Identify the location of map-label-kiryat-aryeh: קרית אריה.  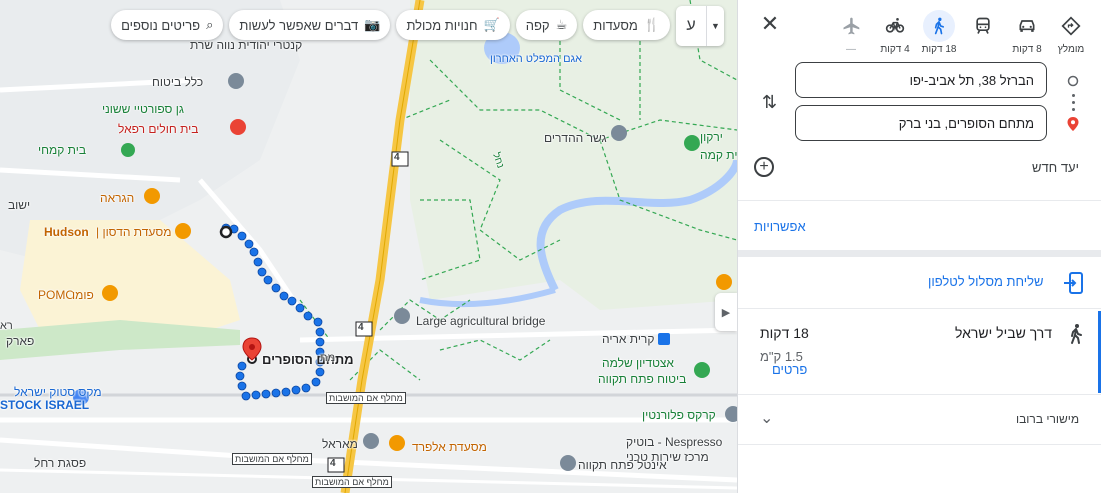
(628, 339).